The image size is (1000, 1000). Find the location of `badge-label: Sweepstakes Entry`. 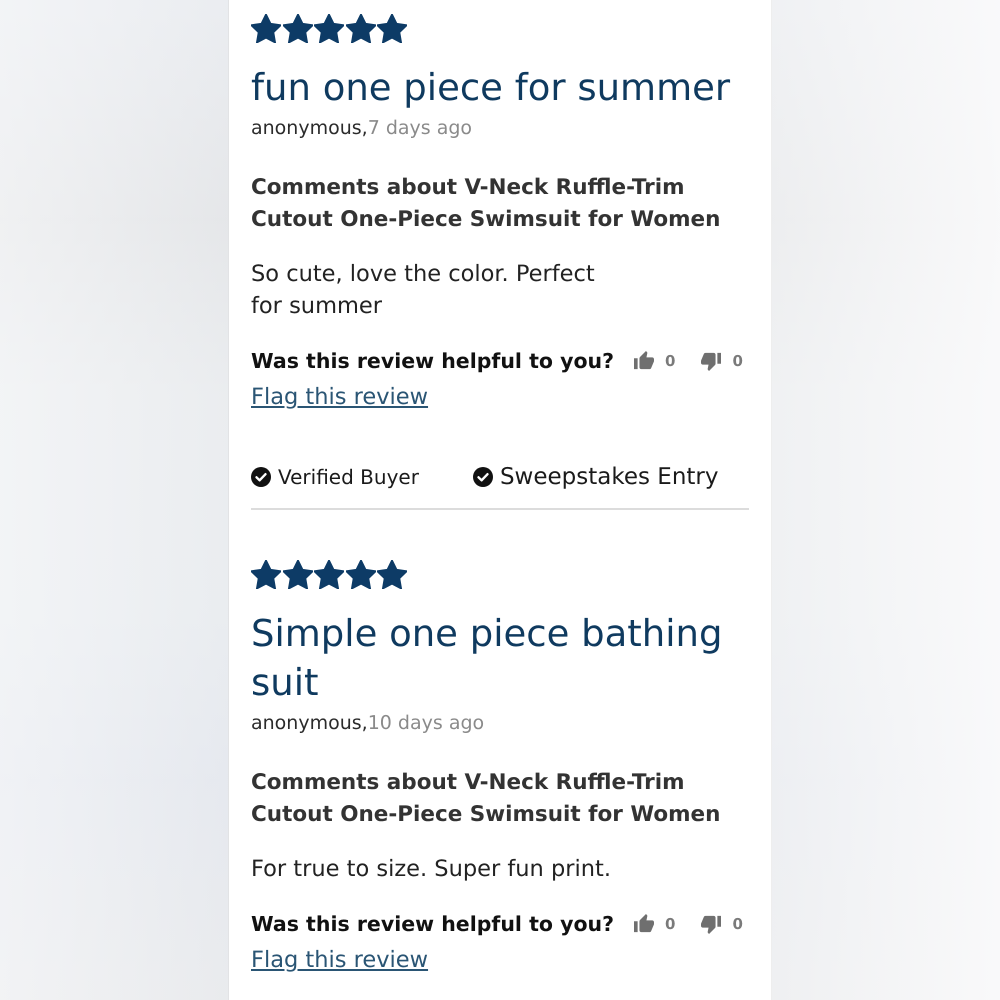

badge-label: Sweepstakes Entry is located at coordinates (609, 477).